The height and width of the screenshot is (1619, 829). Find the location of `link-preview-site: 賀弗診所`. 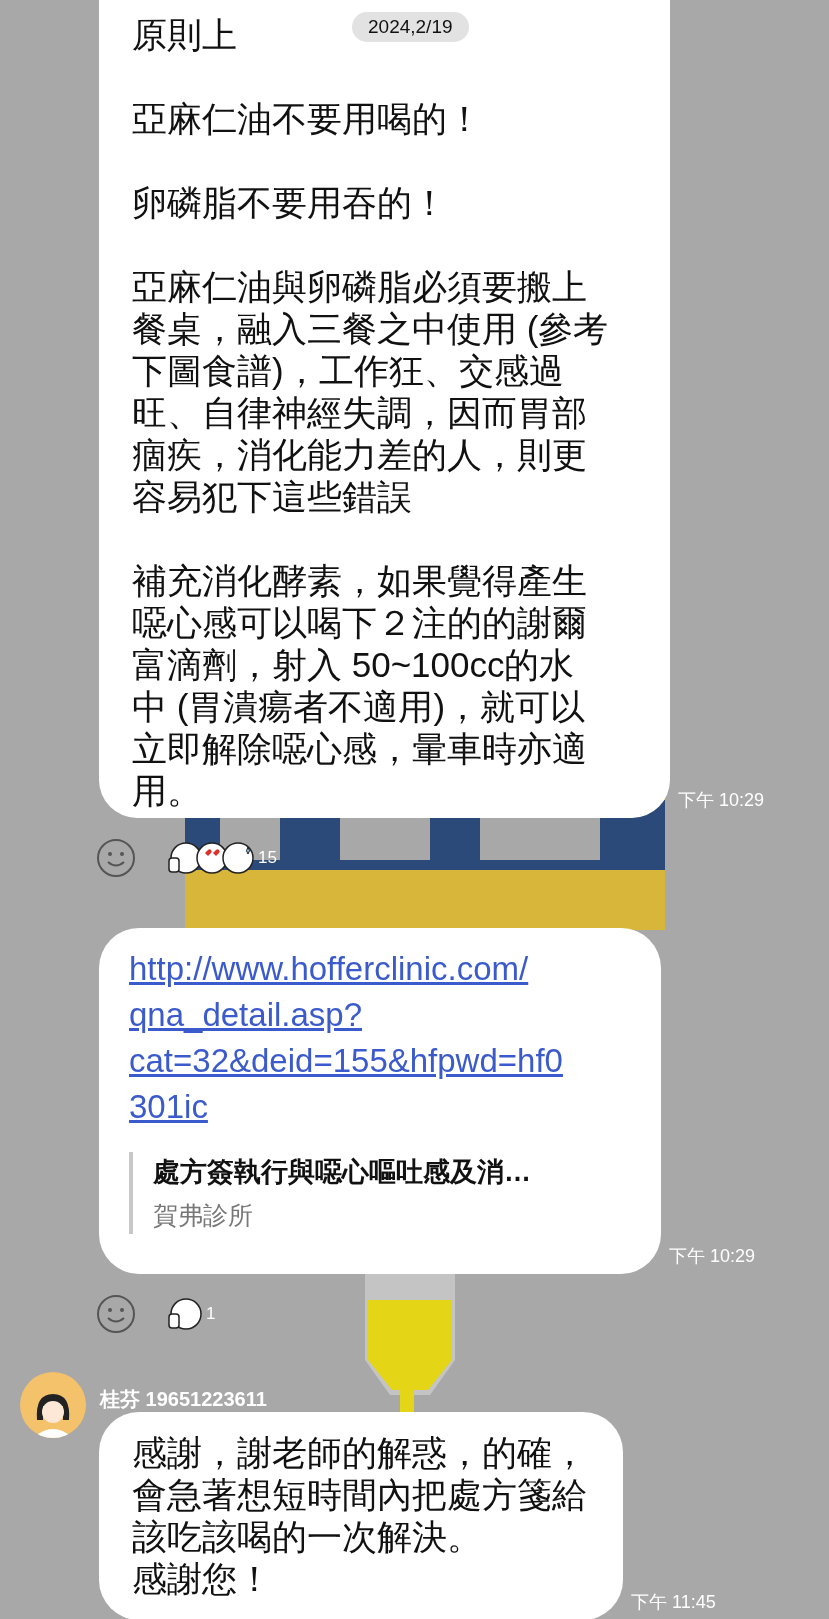

link-preview-site: 賀弗診所 is located at coordinates (203, 1215).